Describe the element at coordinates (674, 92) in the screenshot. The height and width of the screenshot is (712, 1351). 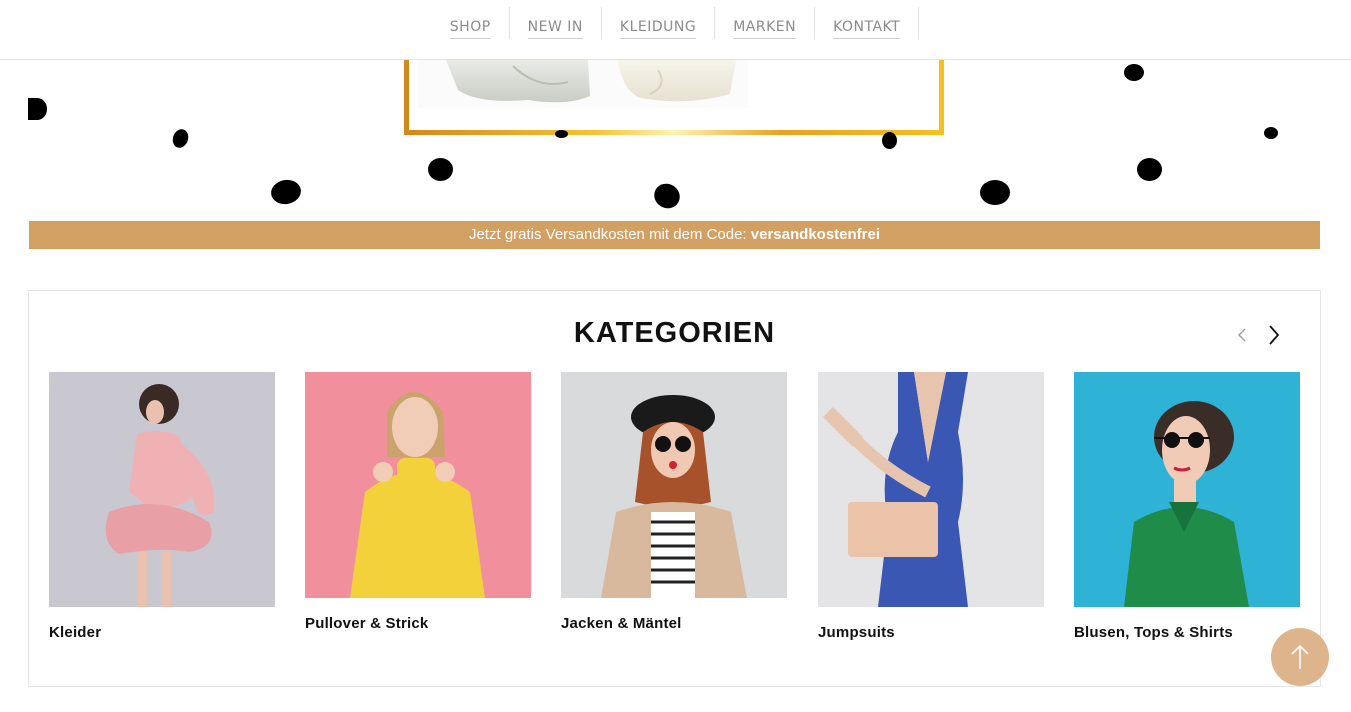
I see `hero-gold-frame` at that location.